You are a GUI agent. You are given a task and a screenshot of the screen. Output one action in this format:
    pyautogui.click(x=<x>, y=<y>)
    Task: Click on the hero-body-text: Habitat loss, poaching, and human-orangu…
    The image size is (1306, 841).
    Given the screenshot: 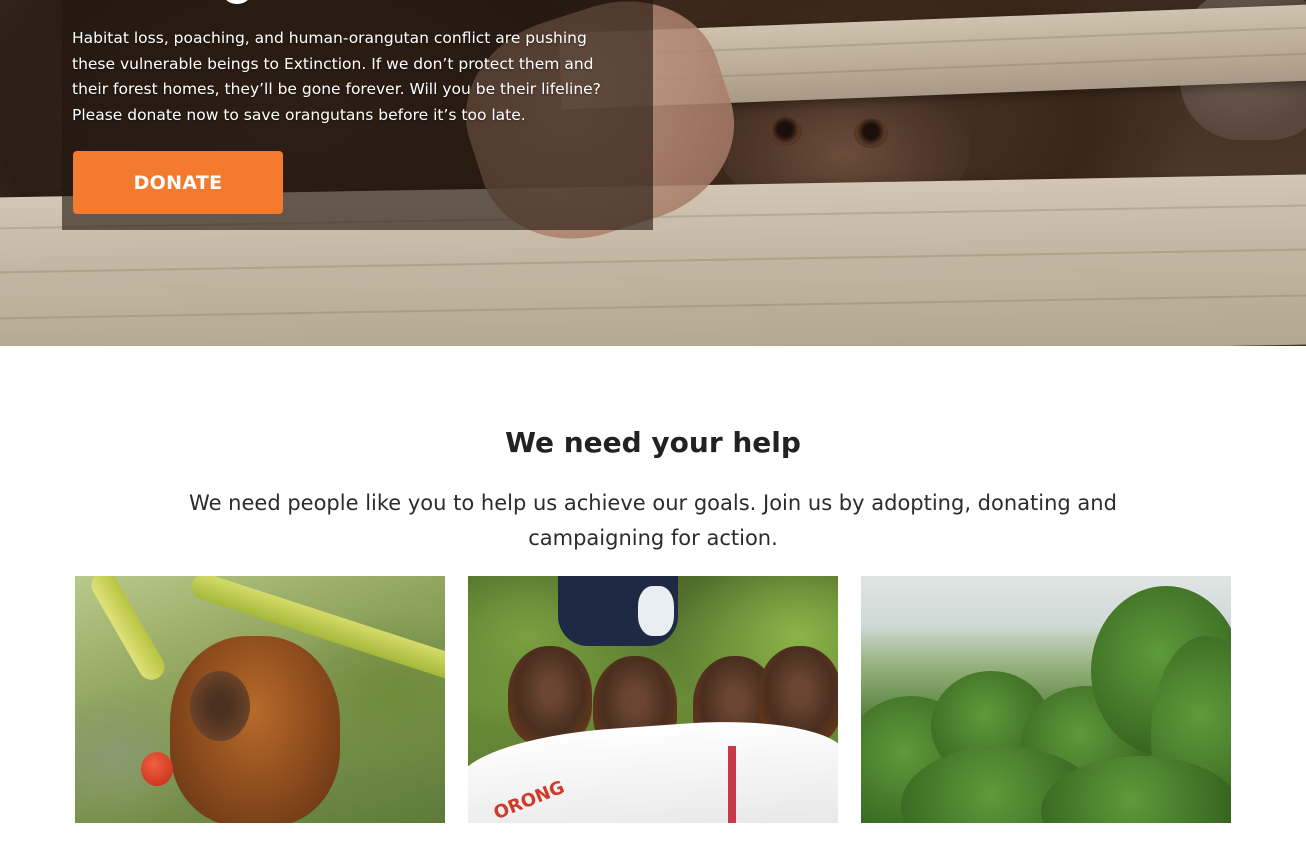 What is the action you would take?
    pyautogui.click(x=336, y=76)
    